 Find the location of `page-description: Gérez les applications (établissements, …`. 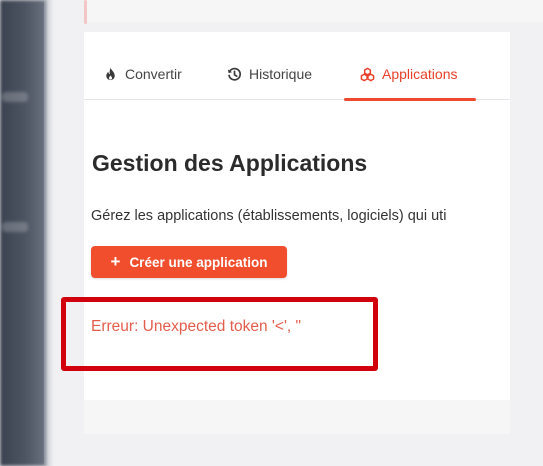

page-description: Gérez les applications (établissements, … is located at coordinates (269, 216).